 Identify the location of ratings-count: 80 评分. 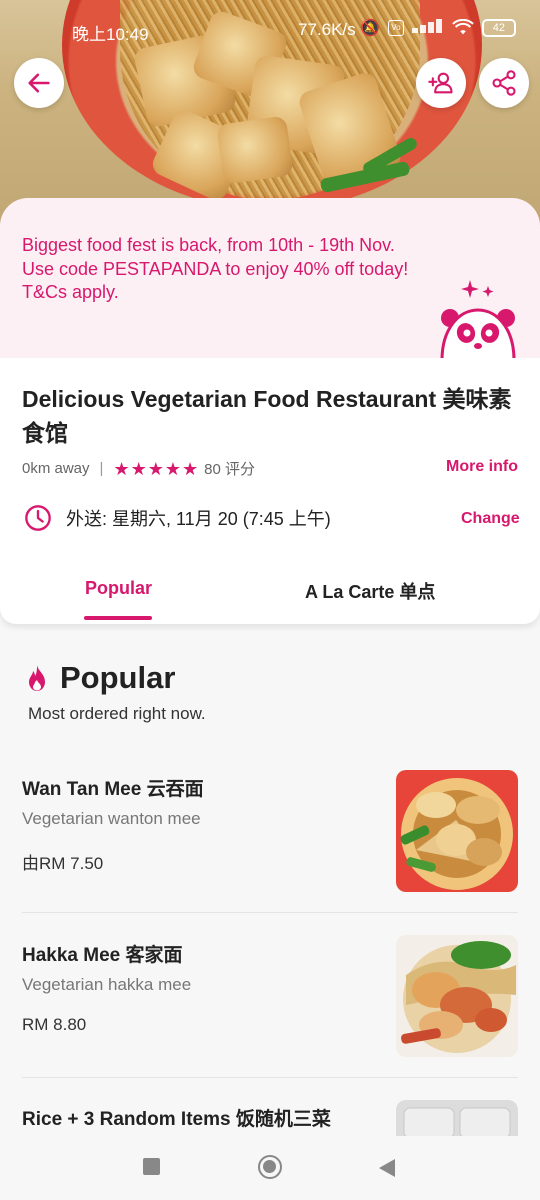
(229, 469).